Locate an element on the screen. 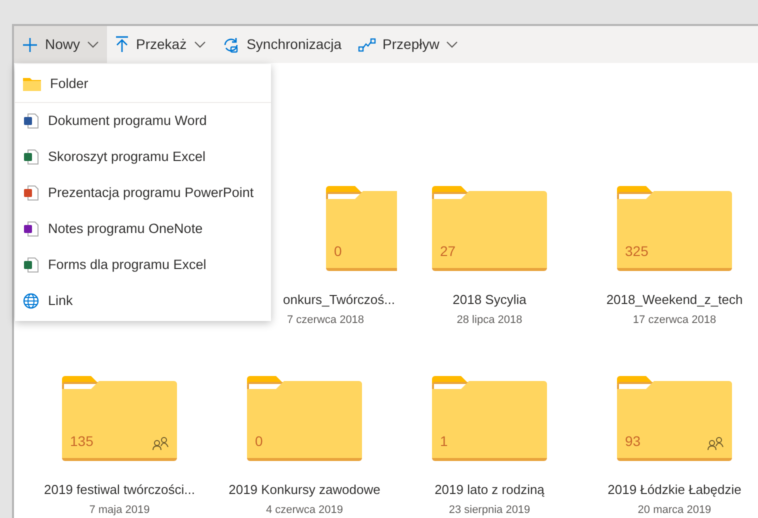 This screenshot has width=758, height=518. folder-icon is located at coordinates (32, 84).